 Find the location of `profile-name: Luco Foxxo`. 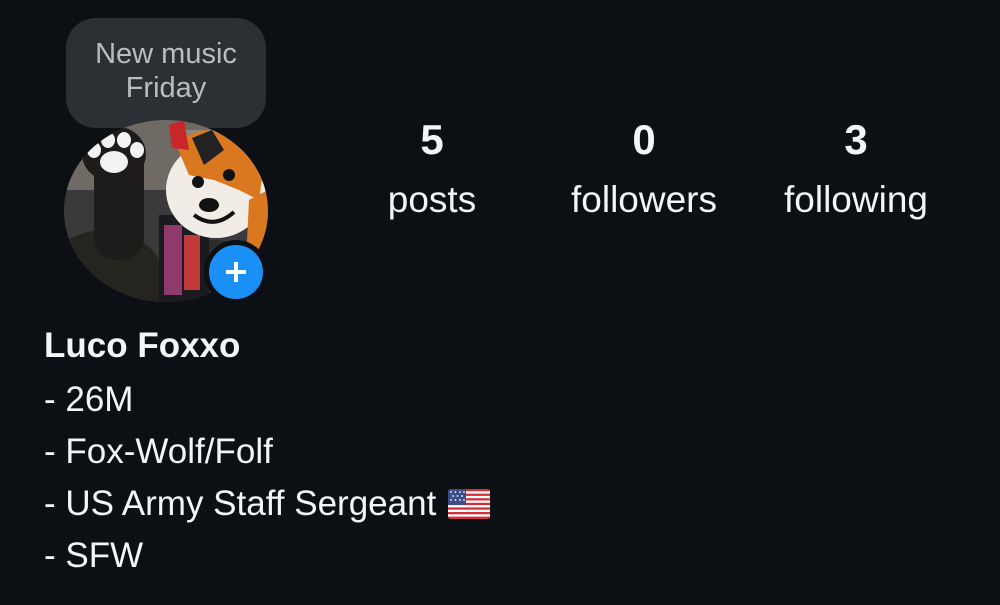

profile-name: Luco Foxxo is located at coordinates (142, 345).